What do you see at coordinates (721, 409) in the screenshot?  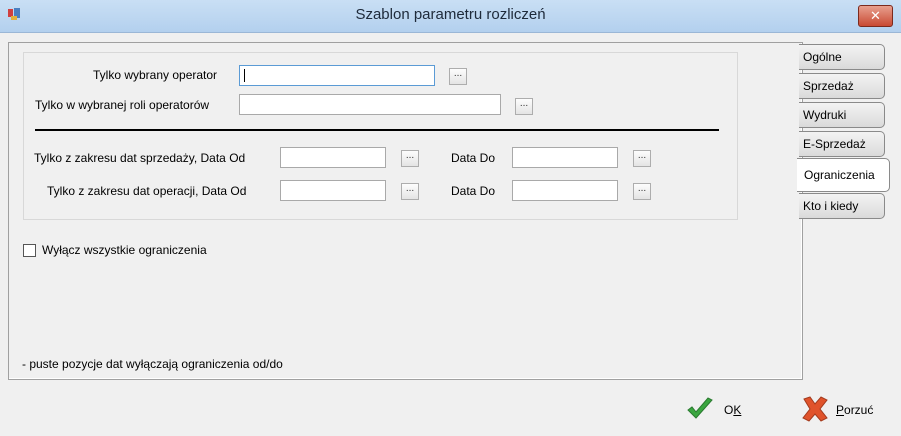 I see `ok-button: OK` at bounding box center [721, 409].